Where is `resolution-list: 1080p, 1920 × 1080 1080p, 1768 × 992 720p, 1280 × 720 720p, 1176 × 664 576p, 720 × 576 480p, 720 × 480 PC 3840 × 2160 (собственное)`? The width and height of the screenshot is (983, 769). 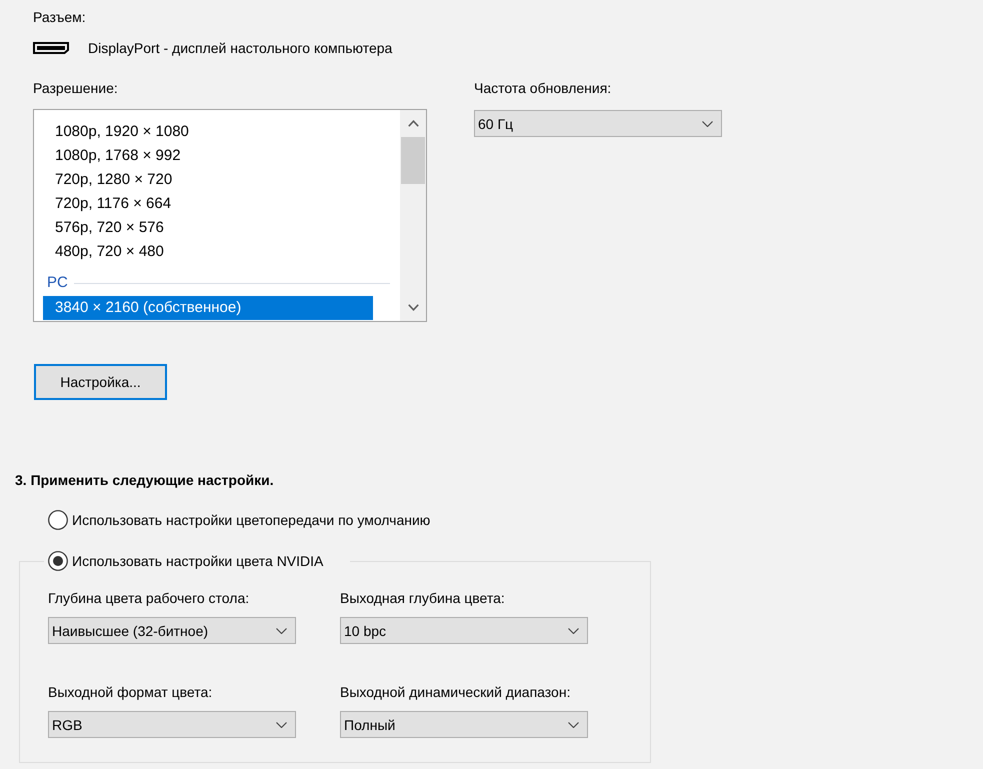
resolution-list: 1080p, 1920 × 1080 1080p, 1768 × 992 720p, 1280 × 720 720p, 1176 × 664 576p, 720 × 576 480p, 720 × 480 PC 3840 × 2160 (собственное) is located at coordinates (230, 215).